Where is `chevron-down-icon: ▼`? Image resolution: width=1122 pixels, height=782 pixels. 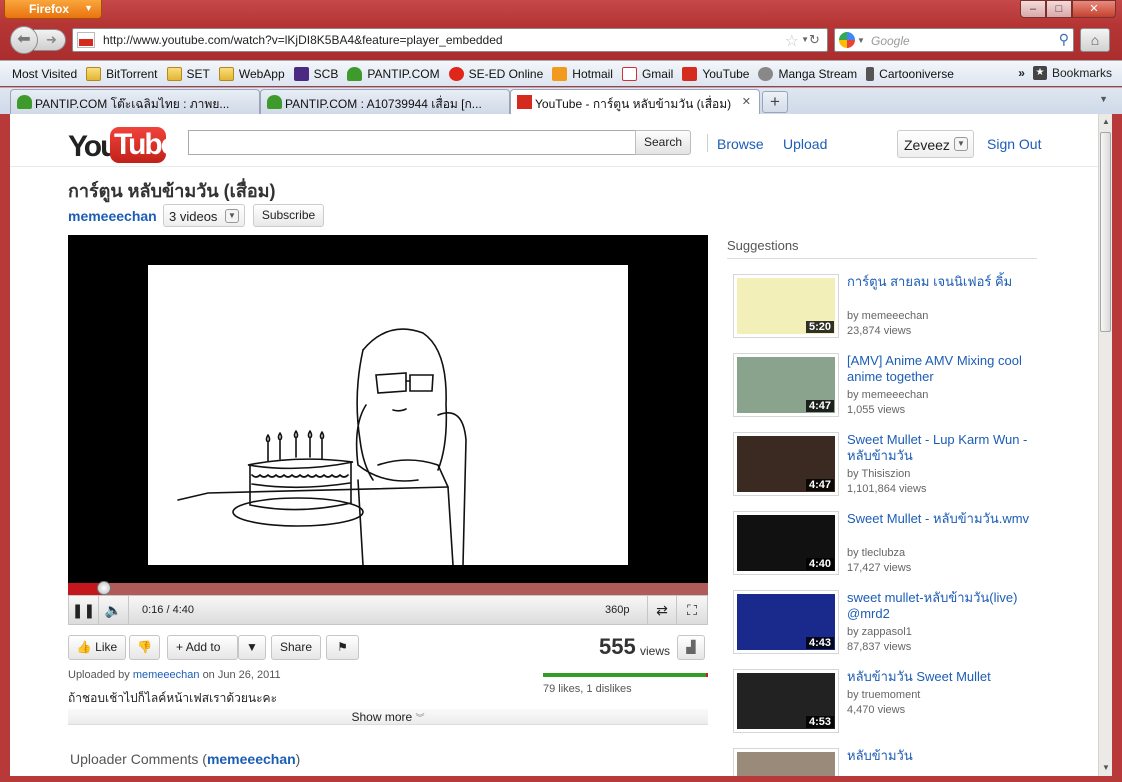 chevron-down-icon: ▼ is located at coordinates (252, 647).